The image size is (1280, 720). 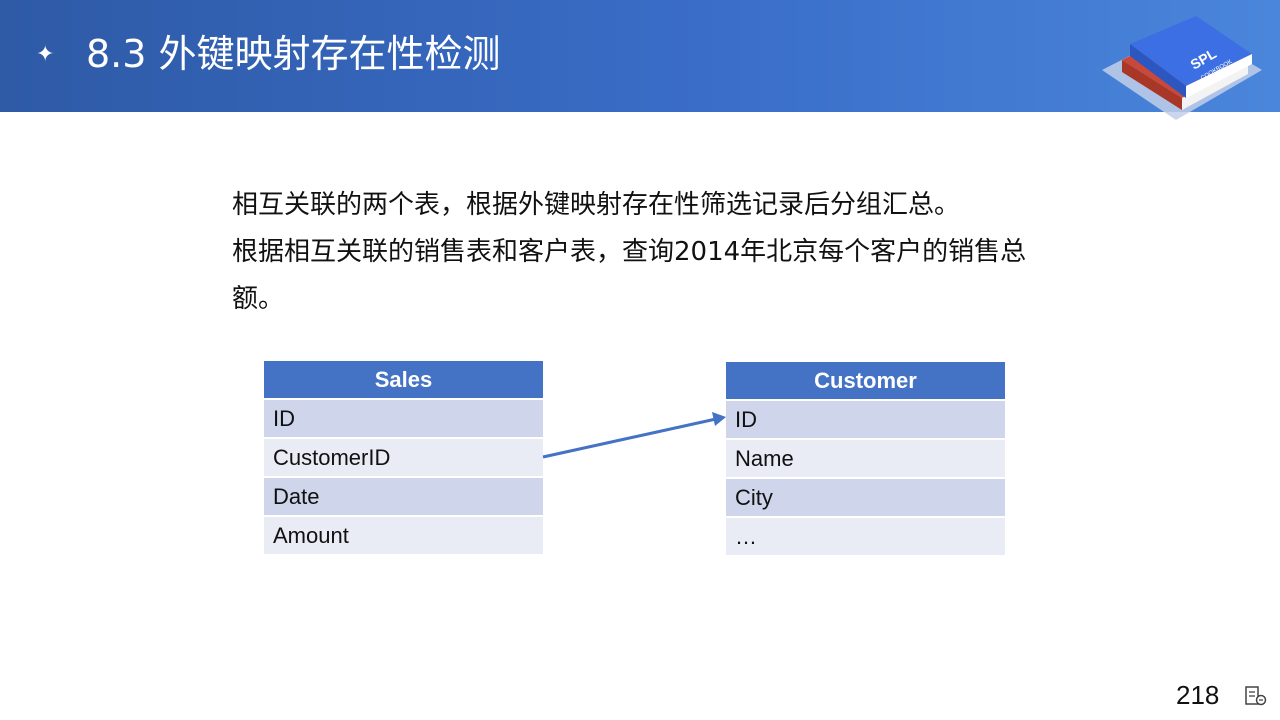 What do you see at coordinates (403, 535) in the screenshot?
I see `sales-field-amount: Amount` at bounding box center [403, 535].